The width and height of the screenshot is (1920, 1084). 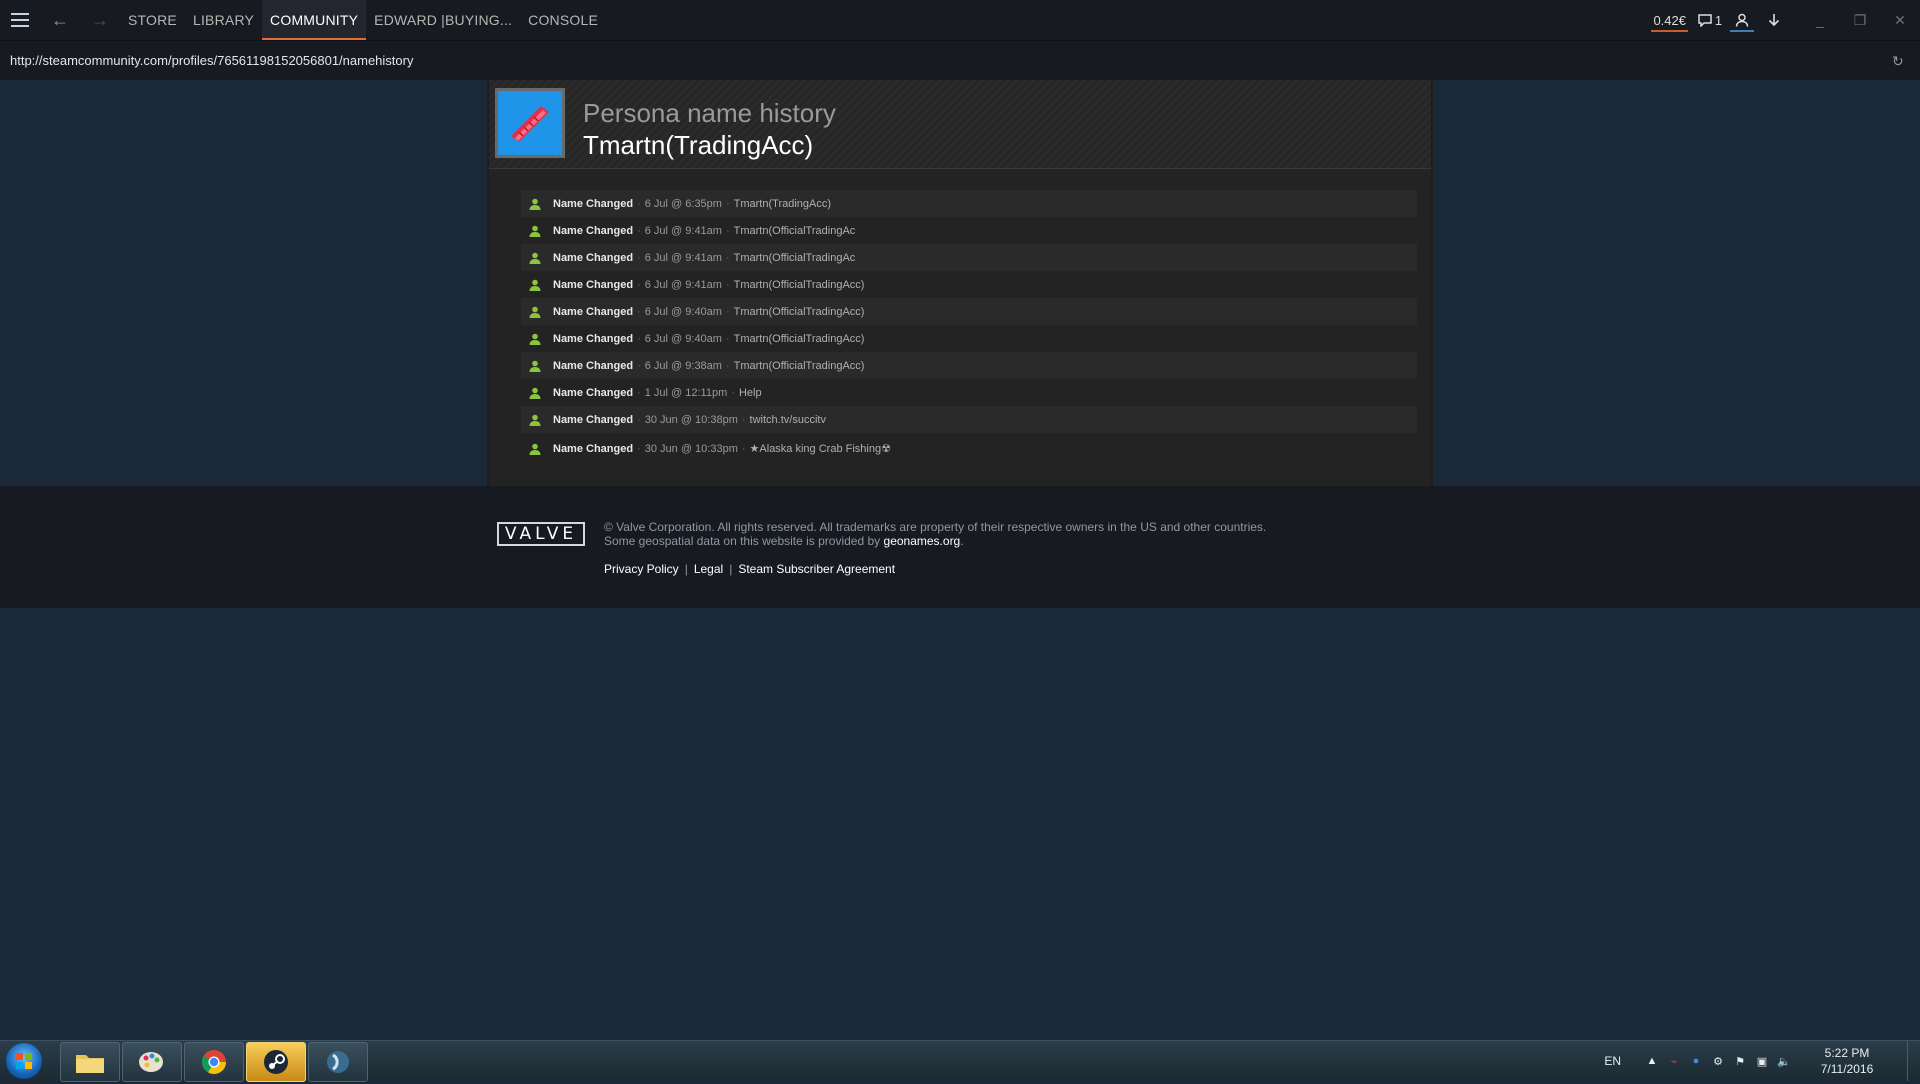 What do you see at coordinates (750, 392) in the screenshot?
I see `event-name: Help` at bounding box center [750, 392].